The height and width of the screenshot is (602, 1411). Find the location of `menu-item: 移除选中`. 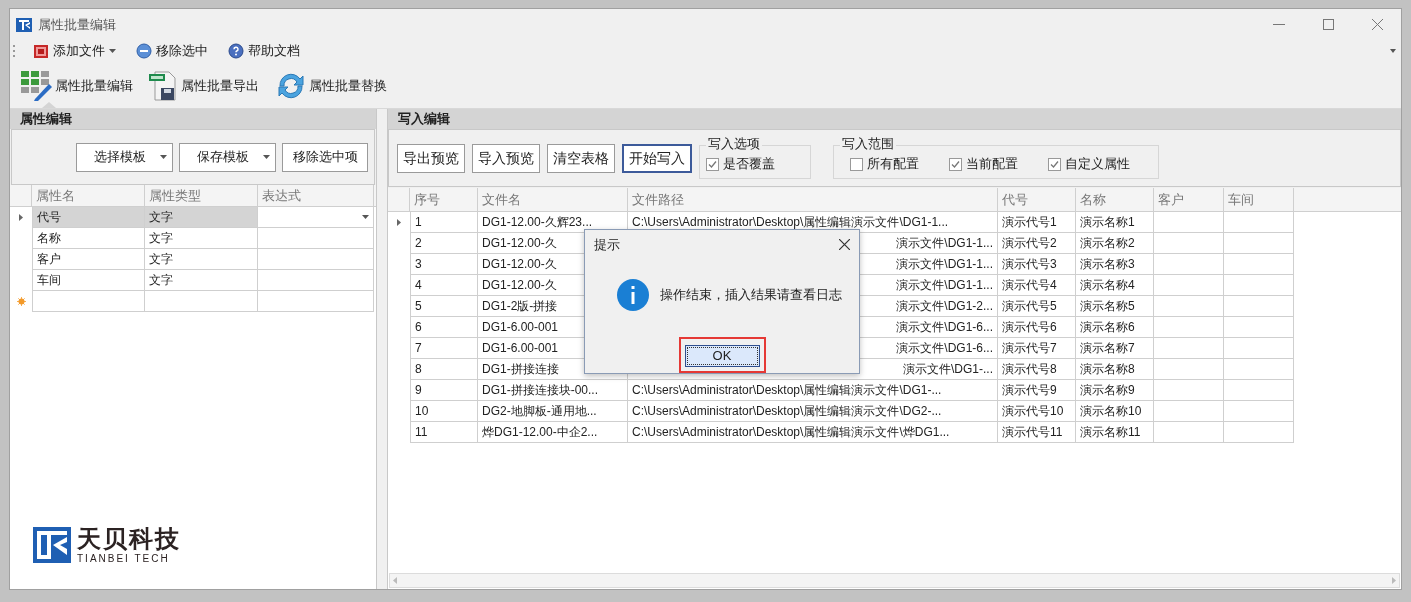

menu-item: 移除选中 is located at coordinates (172, 51).